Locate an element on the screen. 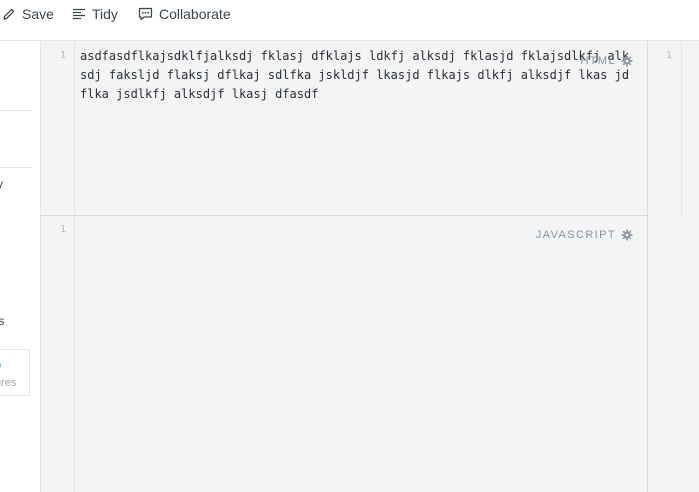  tidy-button: Tidy is located at coordinates (95, 14).